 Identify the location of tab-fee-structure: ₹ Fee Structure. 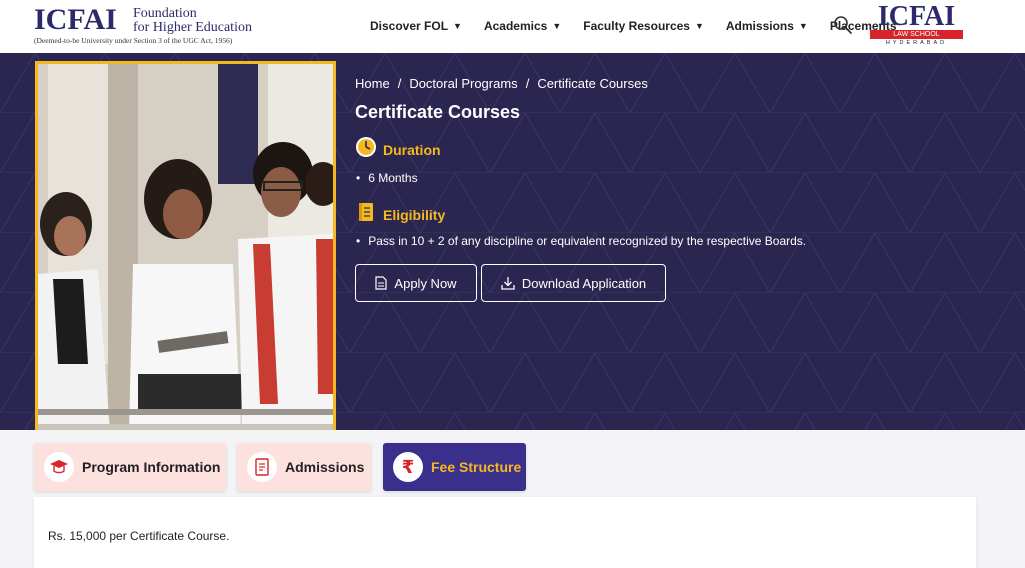
(454, 467).